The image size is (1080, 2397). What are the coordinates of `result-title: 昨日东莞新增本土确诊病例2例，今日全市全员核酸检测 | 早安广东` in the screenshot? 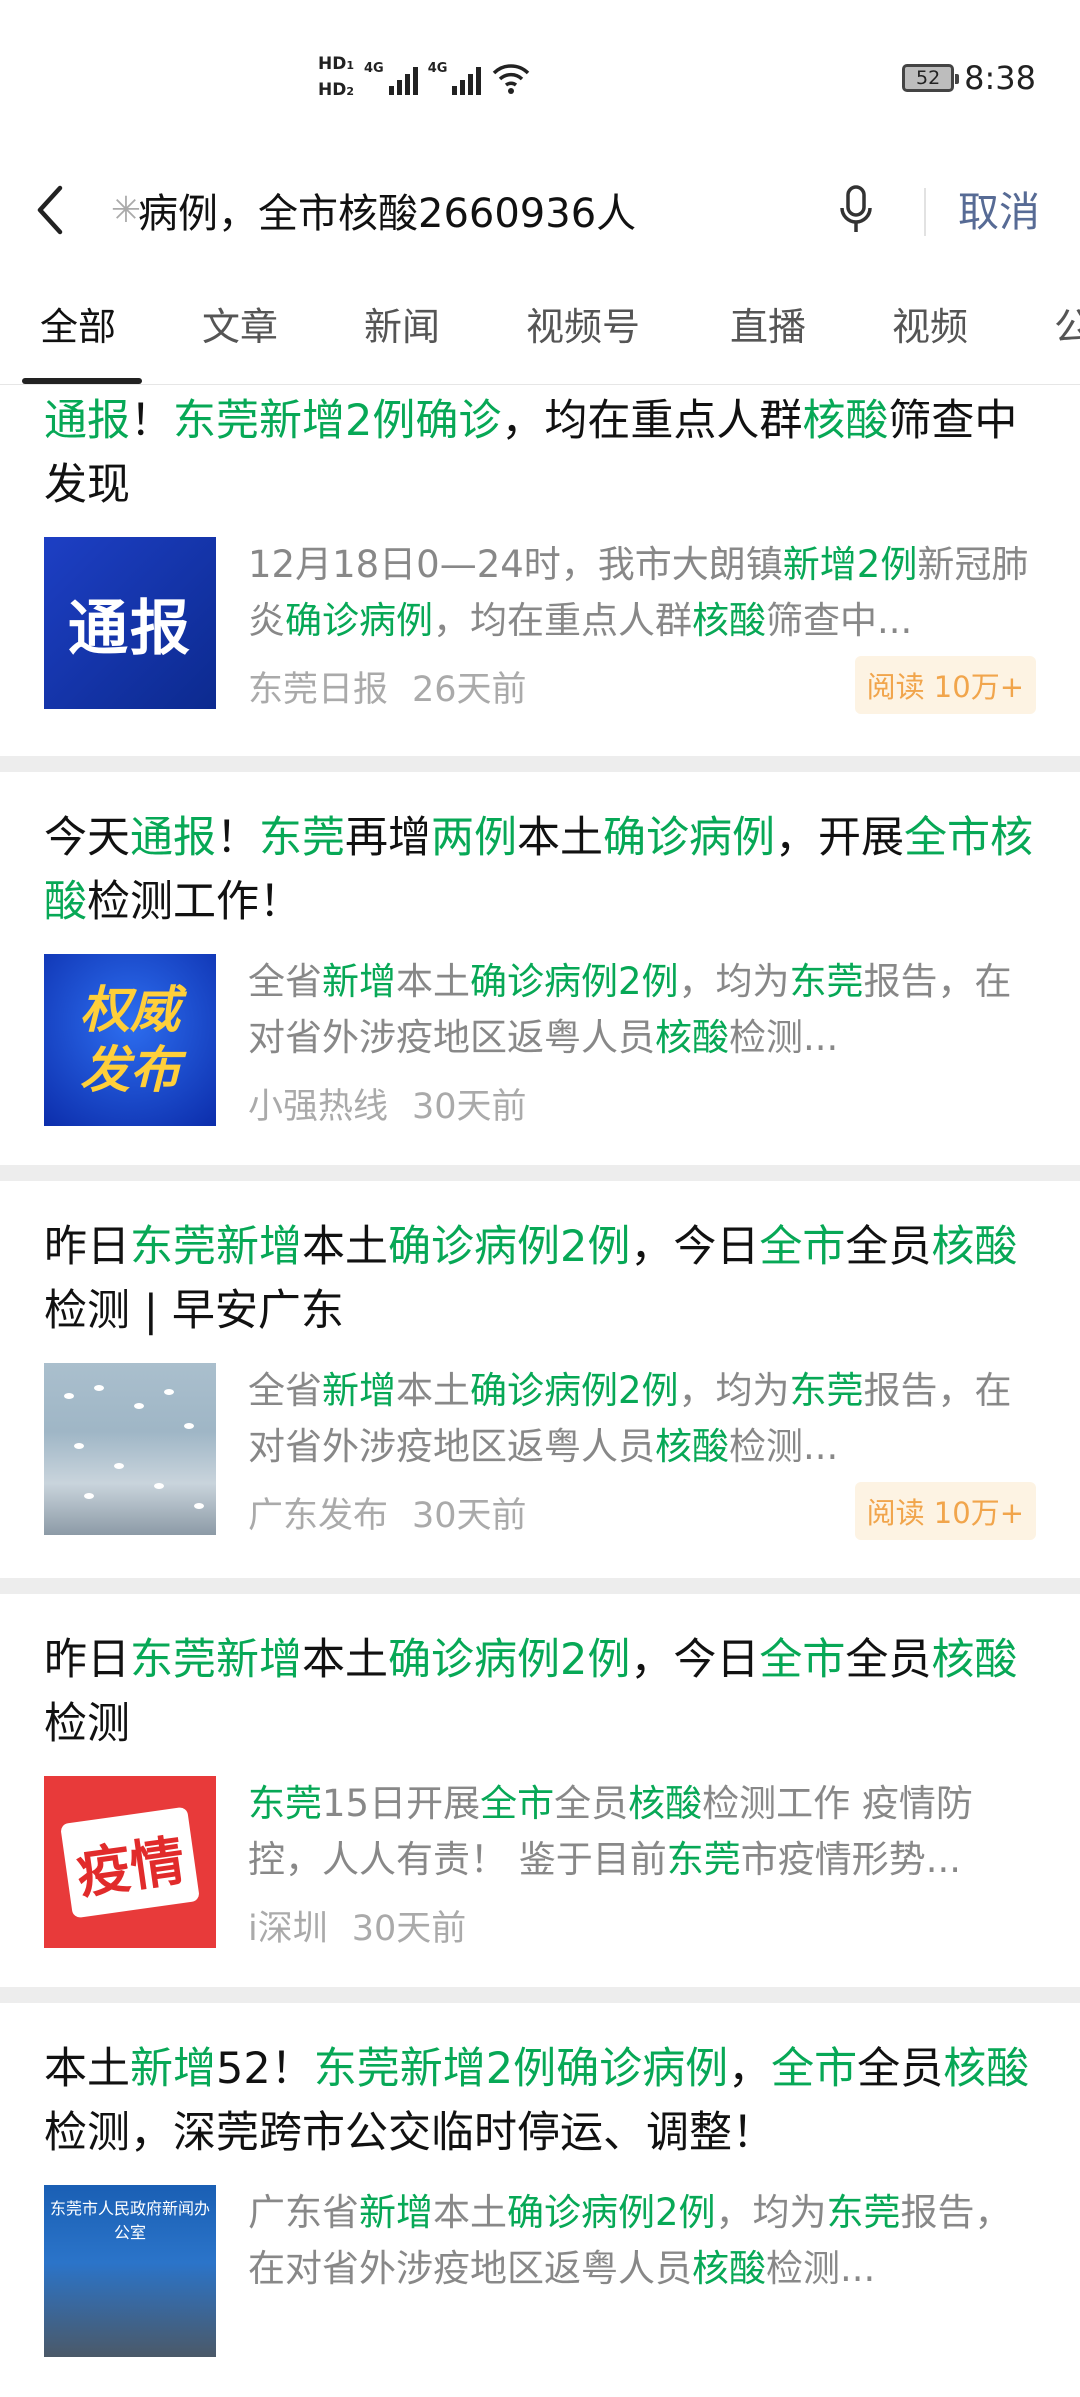 It's located at (540, 1279).